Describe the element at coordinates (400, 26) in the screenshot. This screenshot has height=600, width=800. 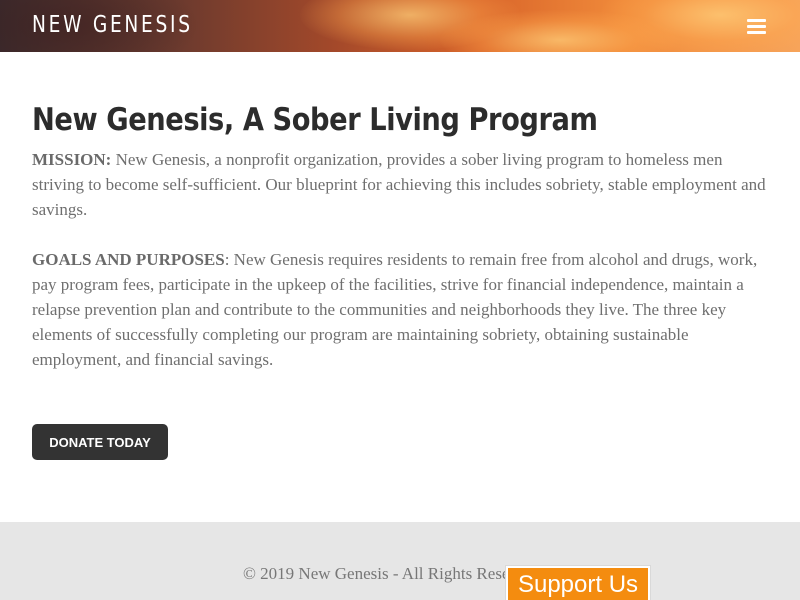
I see `site-header: NEW GENESIS` at that location.